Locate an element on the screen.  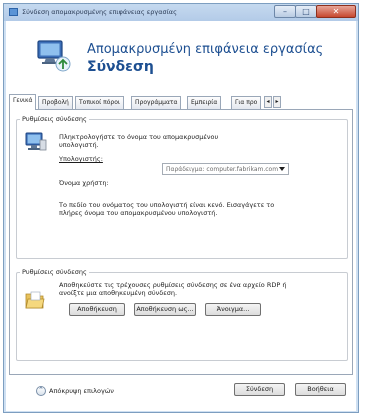
tab-advanced: Για προ is located at coordinates (246, 102).